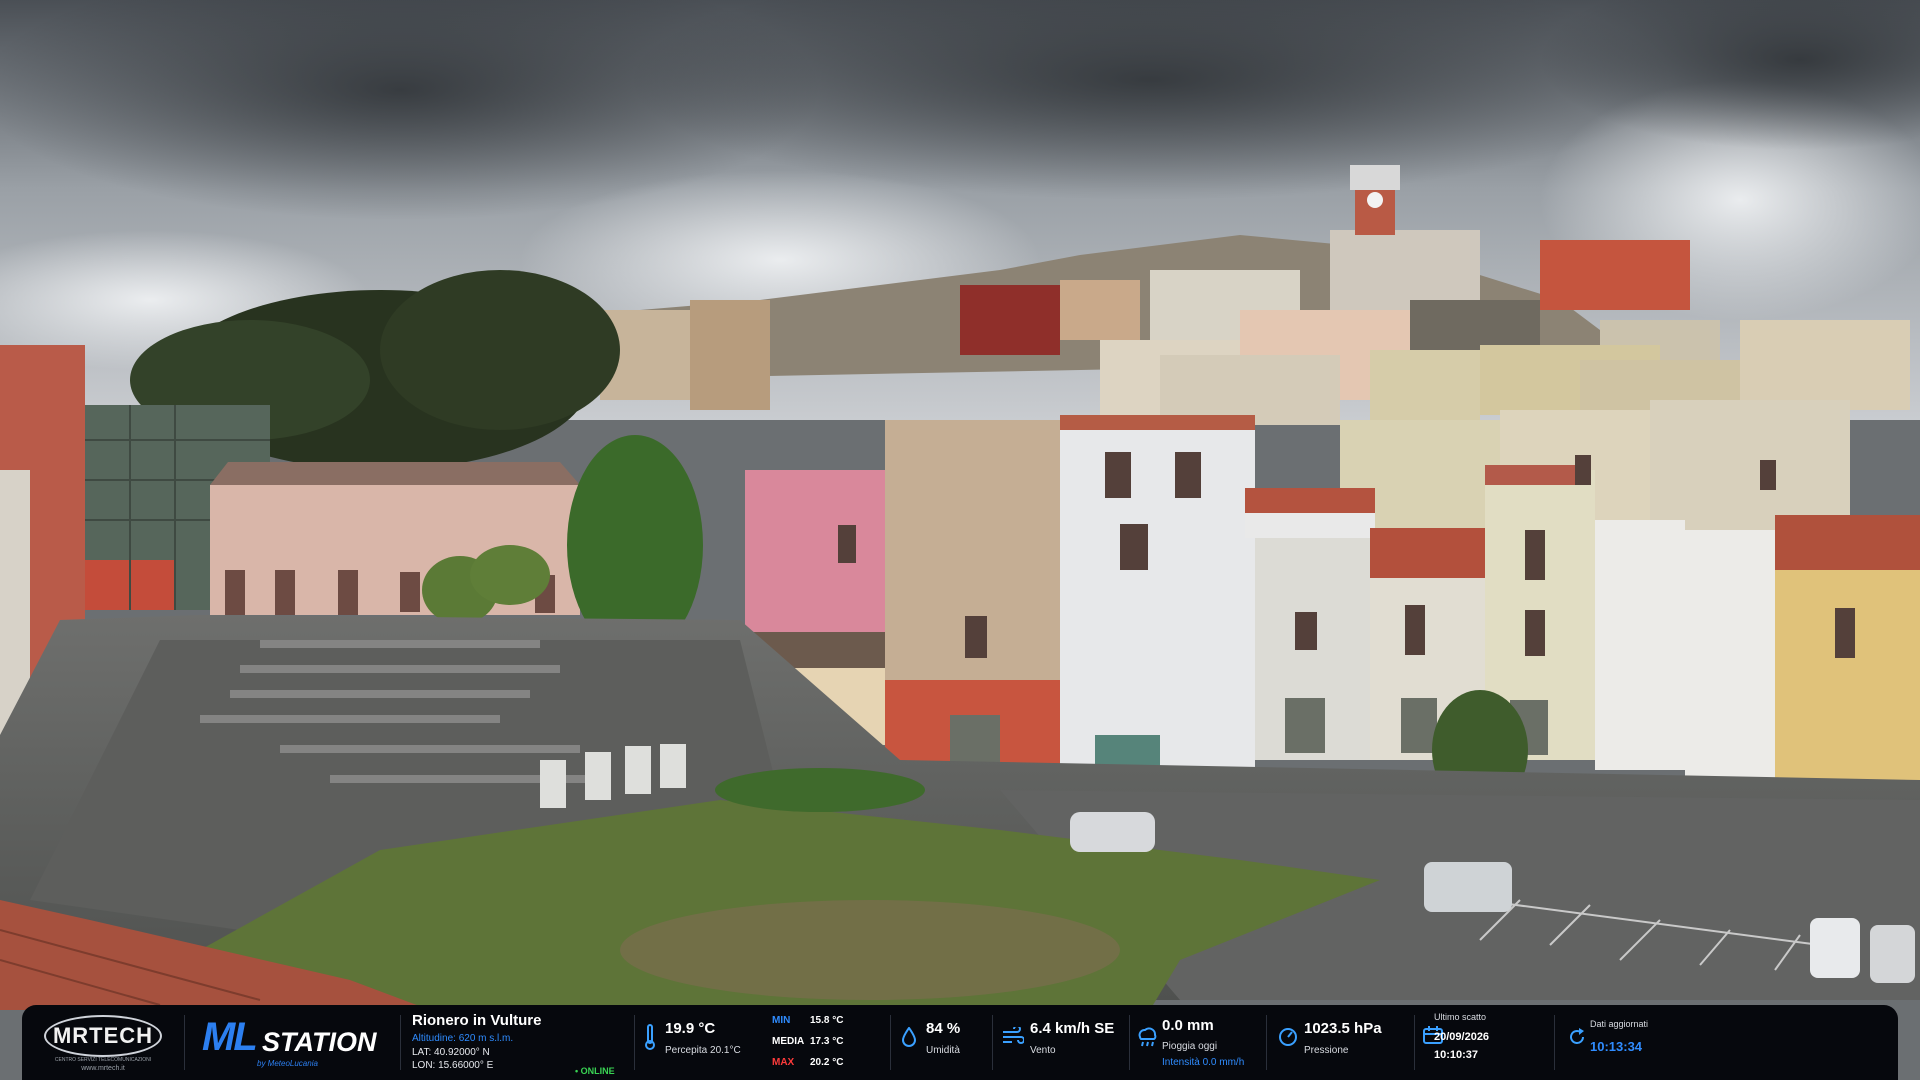 The width and height of the screenshot is (1920, 1080). What do you see at coordinates (650, 1039) in the screenshot?
I see `thermometer-icon` at bounding box center [650, 1039].